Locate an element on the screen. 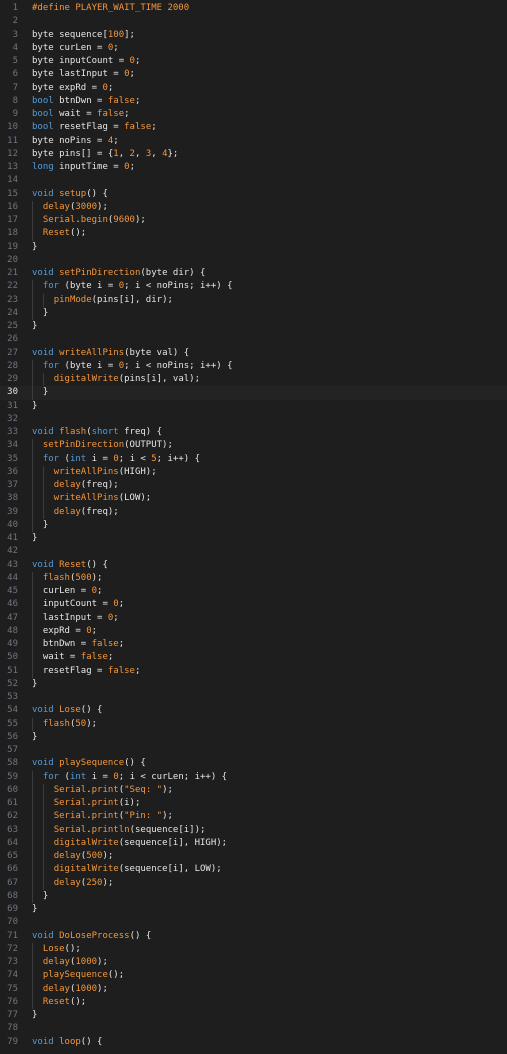  code-line: 78 is located at coordinates (253, 1028).